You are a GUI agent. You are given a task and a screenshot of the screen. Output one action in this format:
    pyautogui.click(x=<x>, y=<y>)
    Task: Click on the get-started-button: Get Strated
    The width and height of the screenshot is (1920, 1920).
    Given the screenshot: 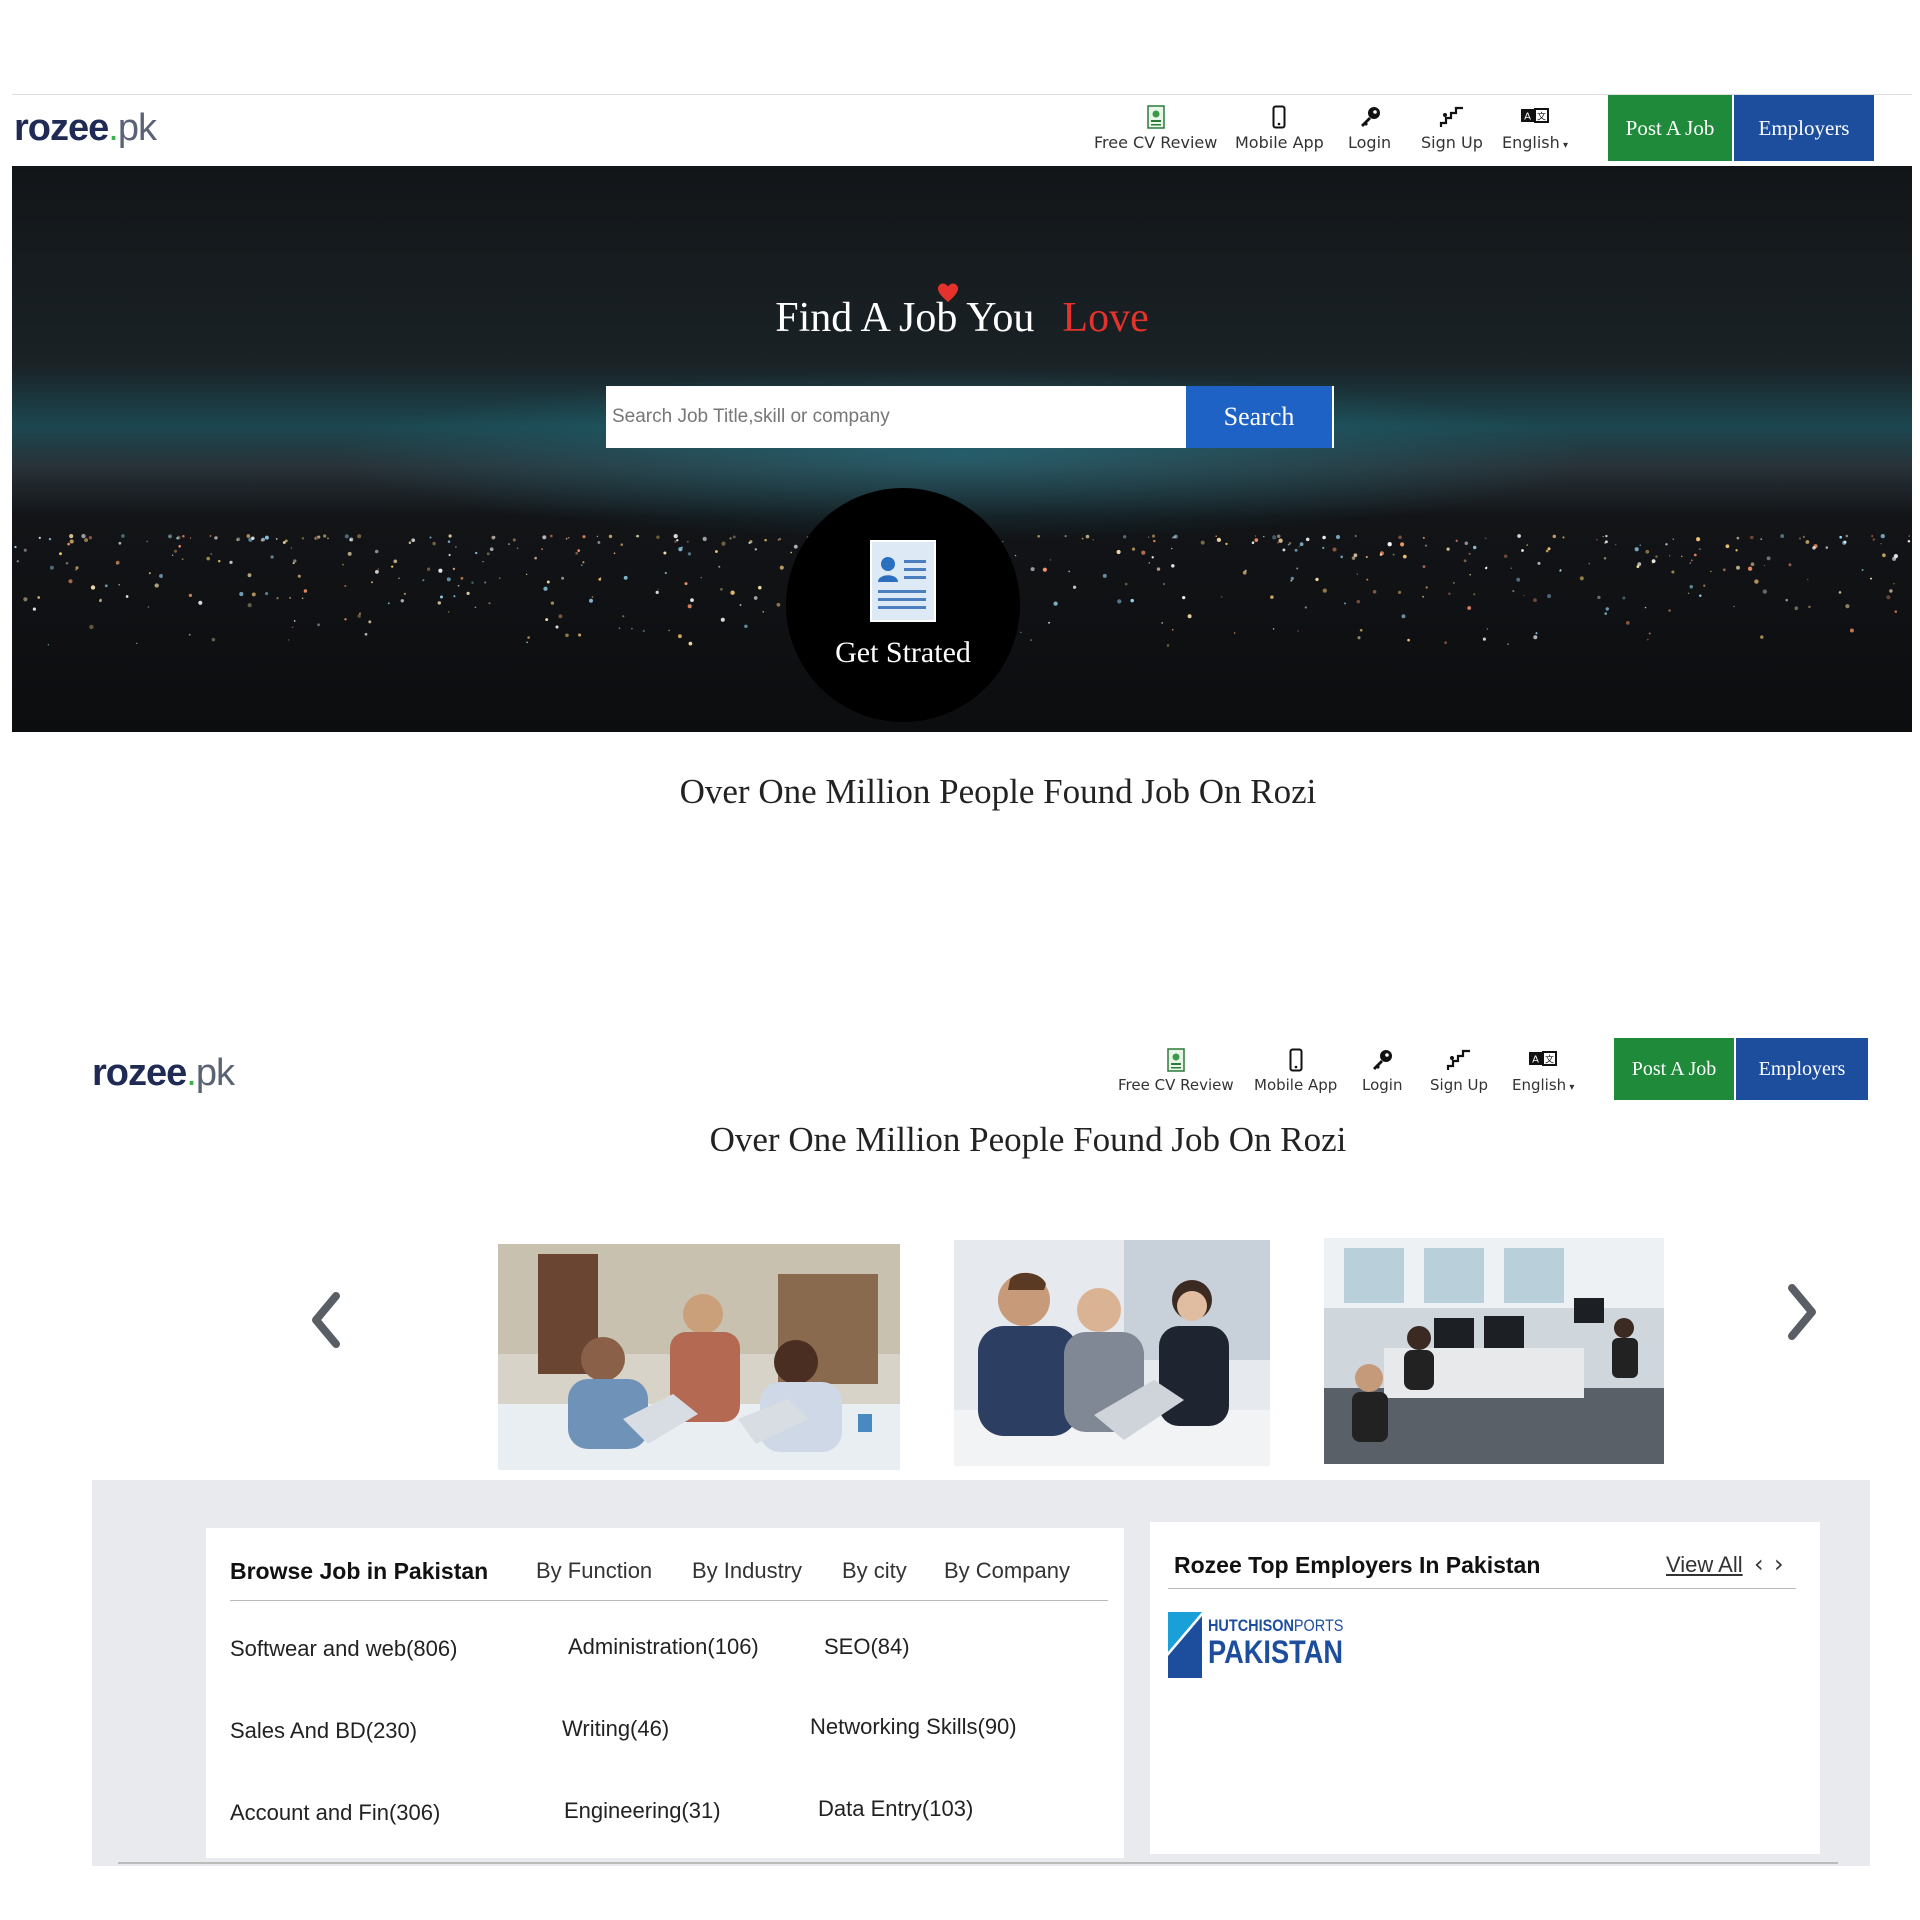 What is the action you would take?
    pyautogui.click(x=903, y=605)
    